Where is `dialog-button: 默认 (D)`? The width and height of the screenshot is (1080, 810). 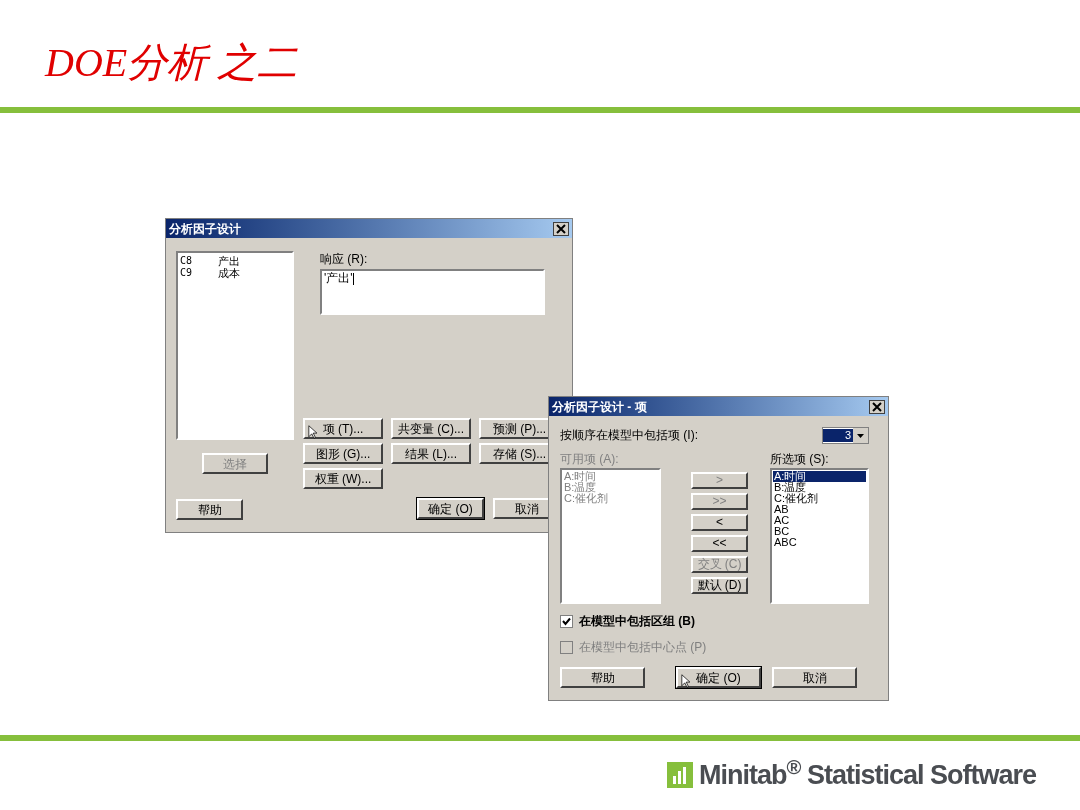 dialog-button: 默认 (D) is located at coordinates (719, 585).